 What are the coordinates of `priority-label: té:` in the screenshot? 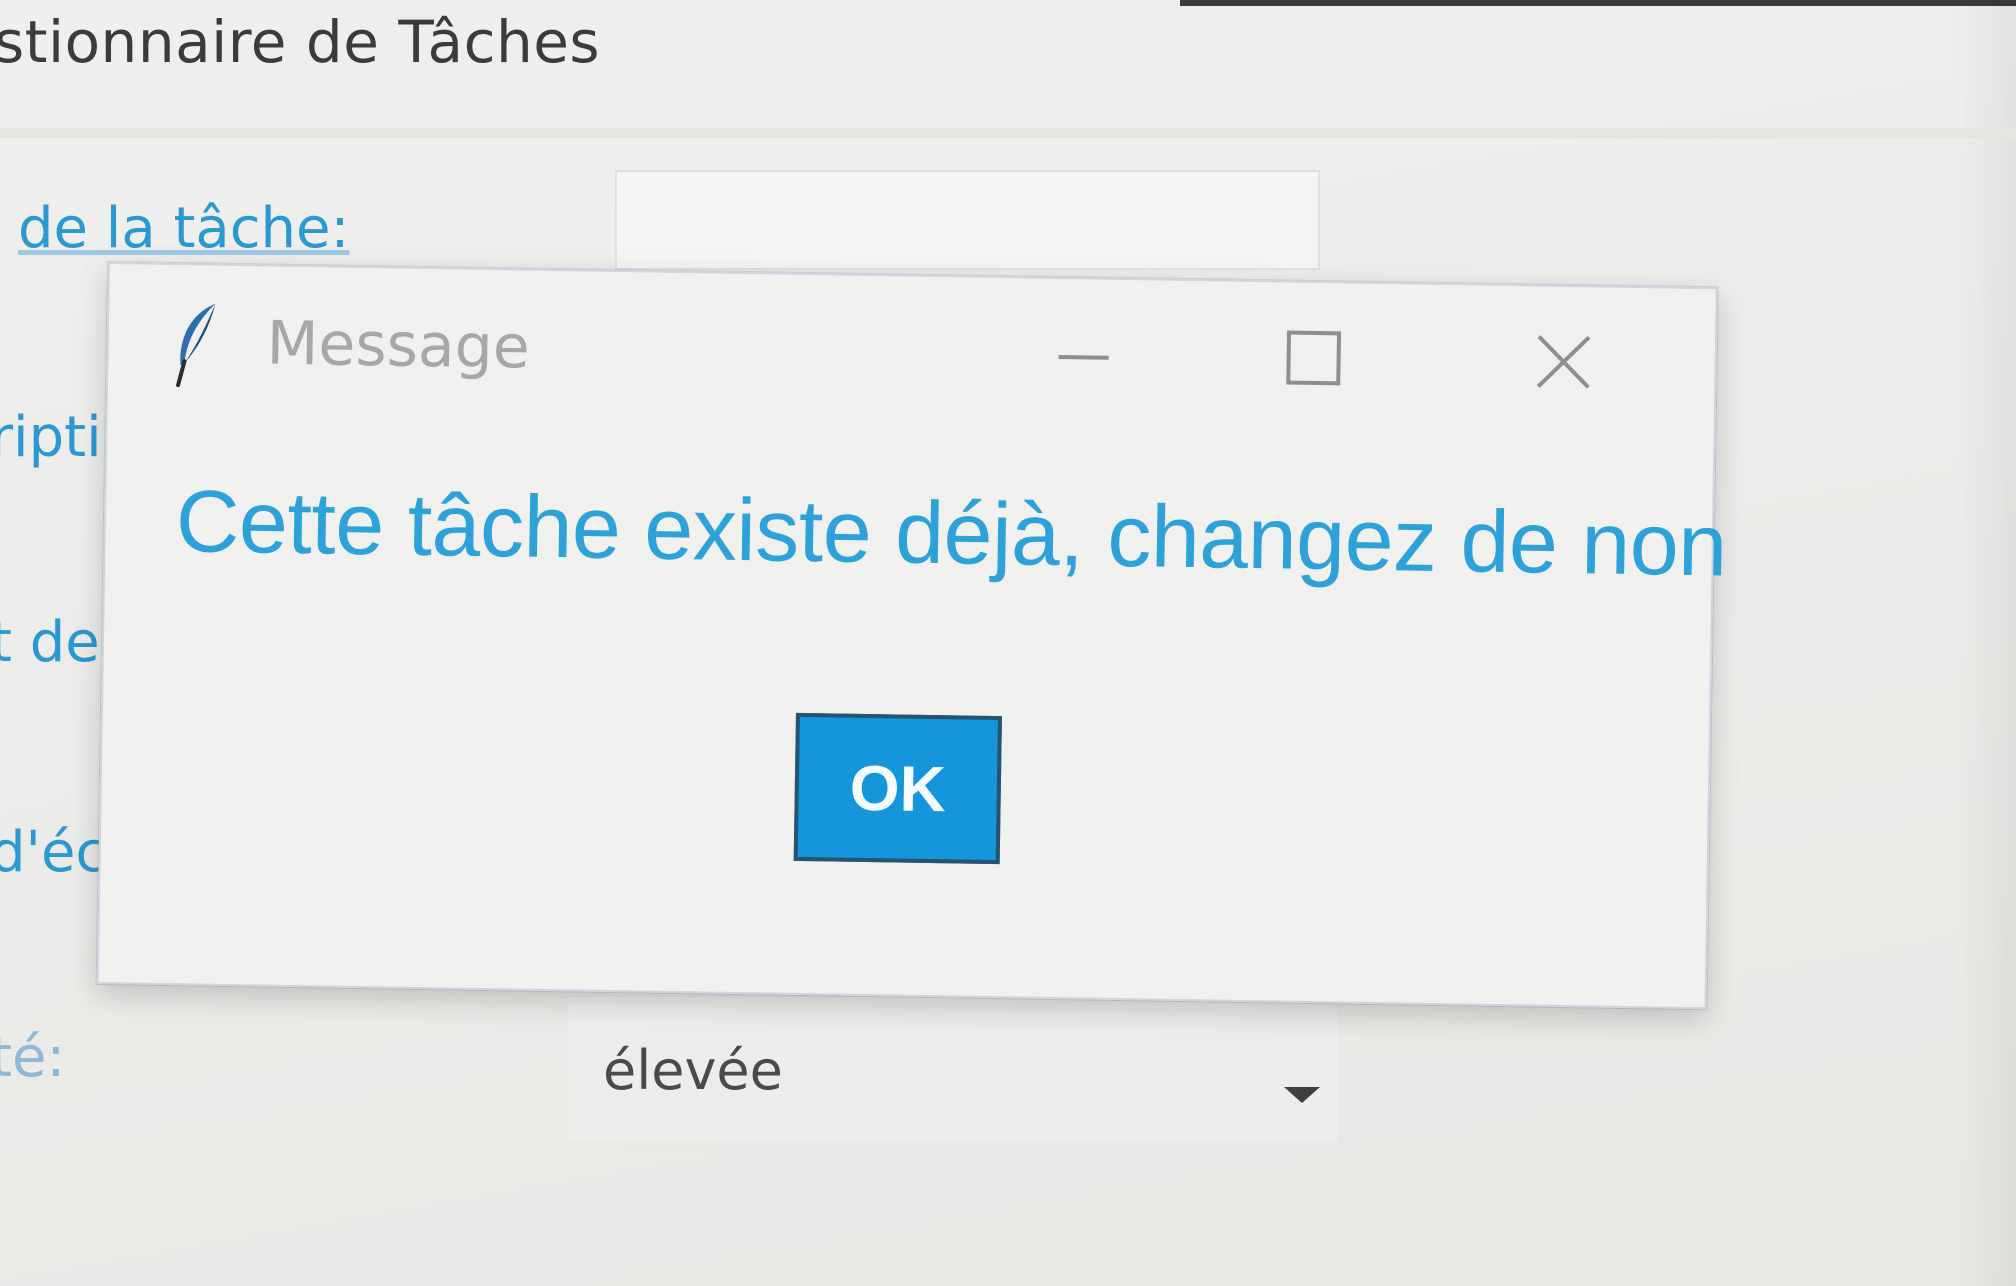 It's located at (33, 1057).